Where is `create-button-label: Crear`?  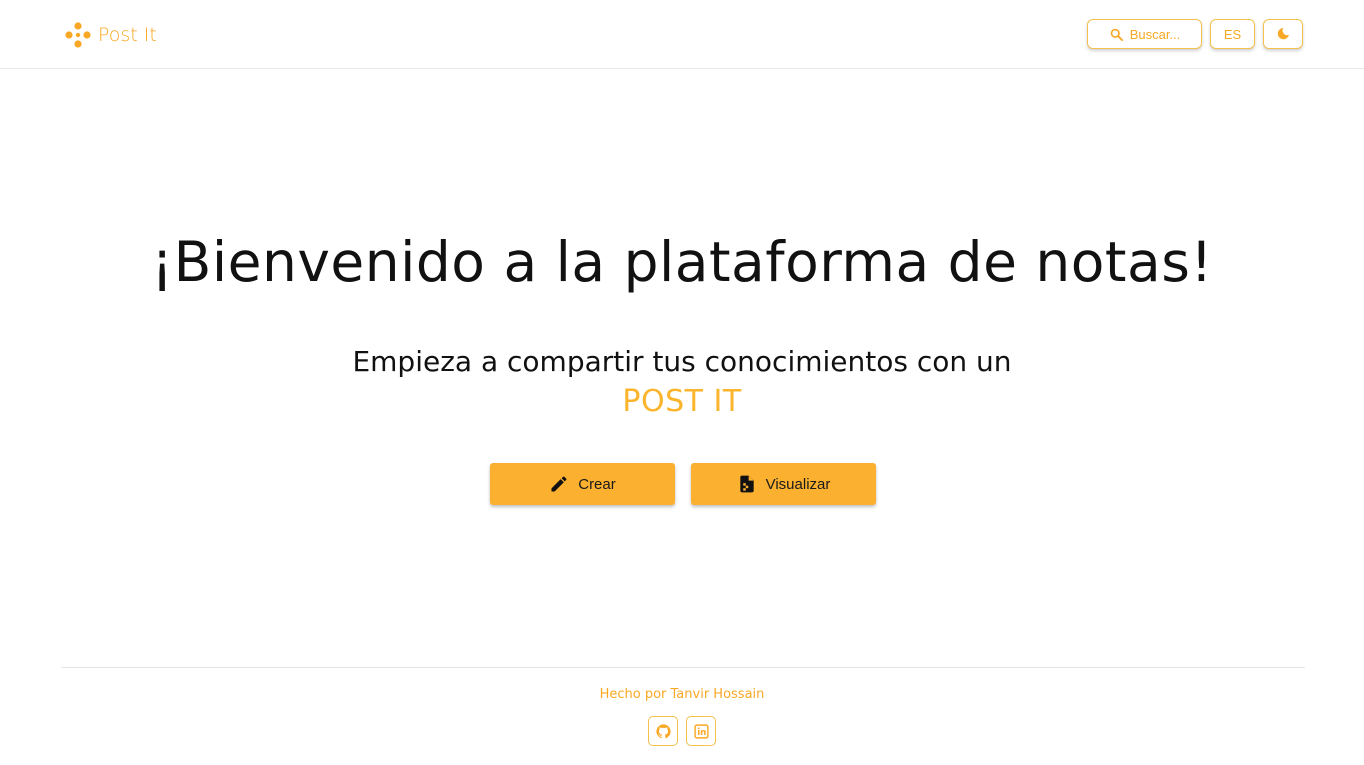
create-button-label: Crear is located at coordinates (597, 484).